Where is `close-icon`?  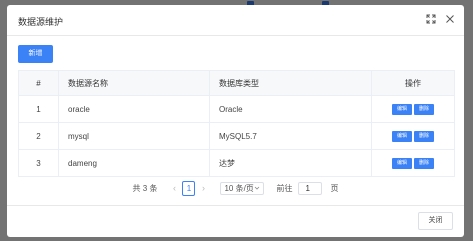
close-icon is located at coordinates (450, 19).